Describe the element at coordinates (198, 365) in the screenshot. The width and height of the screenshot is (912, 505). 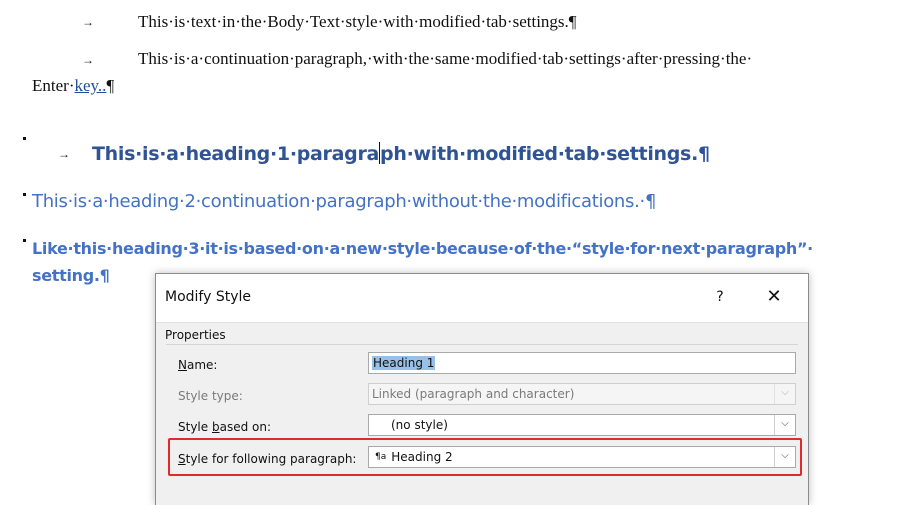
I see `name-label: Name:` at that location.